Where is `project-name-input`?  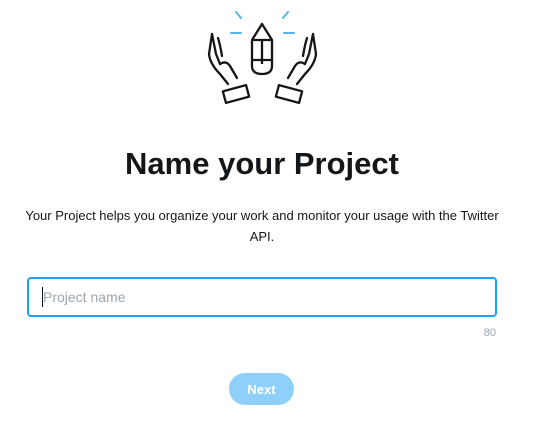
project-name-input is located at coordinates (262, 297).